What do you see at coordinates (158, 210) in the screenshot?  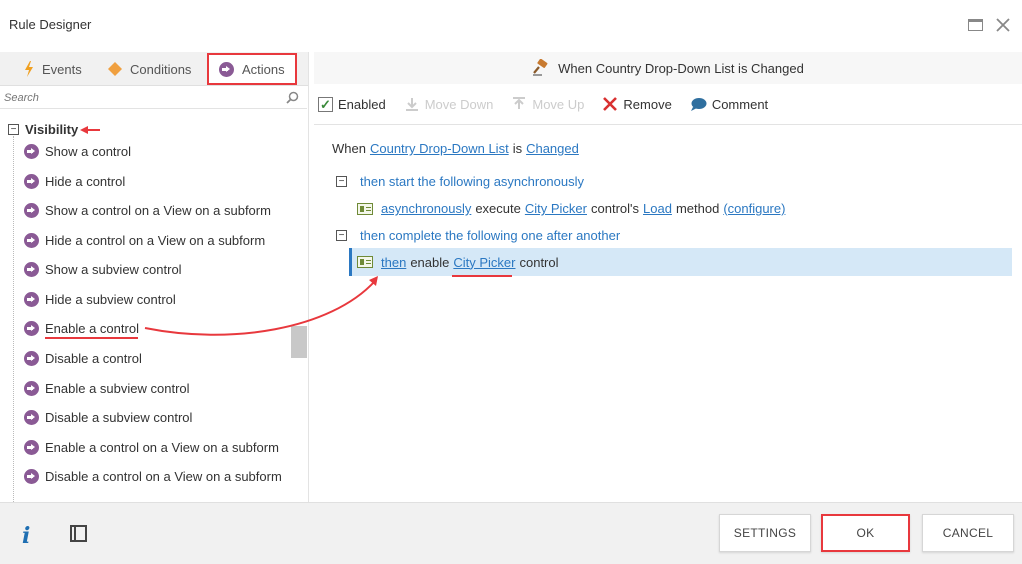 I see `tree-item-label: Show a control on a View on a subform` at bounding box center [158, 210].